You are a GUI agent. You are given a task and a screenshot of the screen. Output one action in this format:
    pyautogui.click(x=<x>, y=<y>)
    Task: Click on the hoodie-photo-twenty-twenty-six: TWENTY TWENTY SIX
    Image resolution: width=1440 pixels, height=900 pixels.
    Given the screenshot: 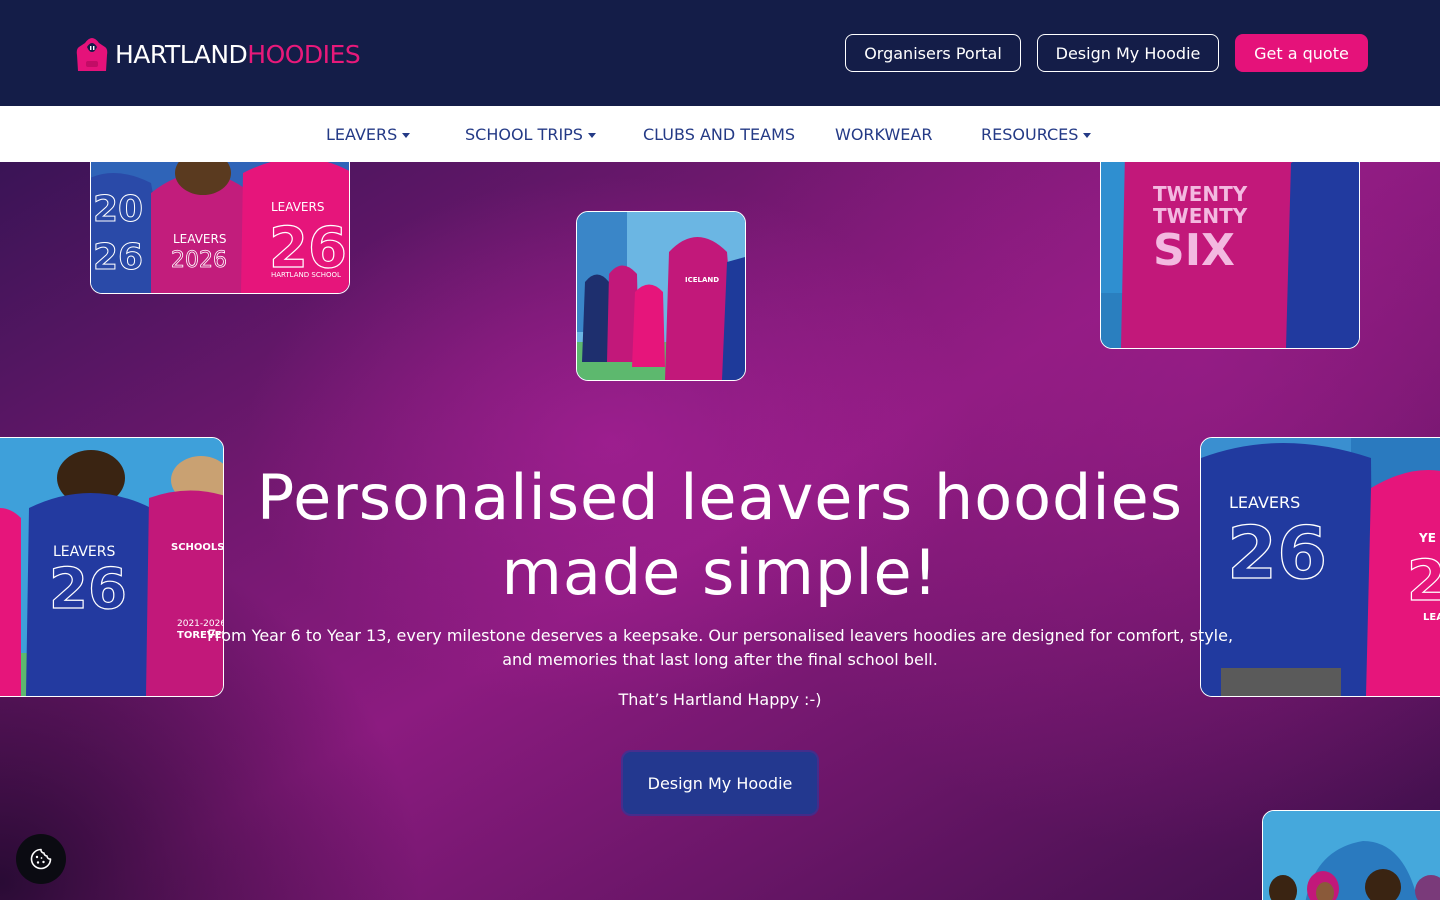 What is the action you would take?
    pyautogui.click(x=1230, y=255)
    